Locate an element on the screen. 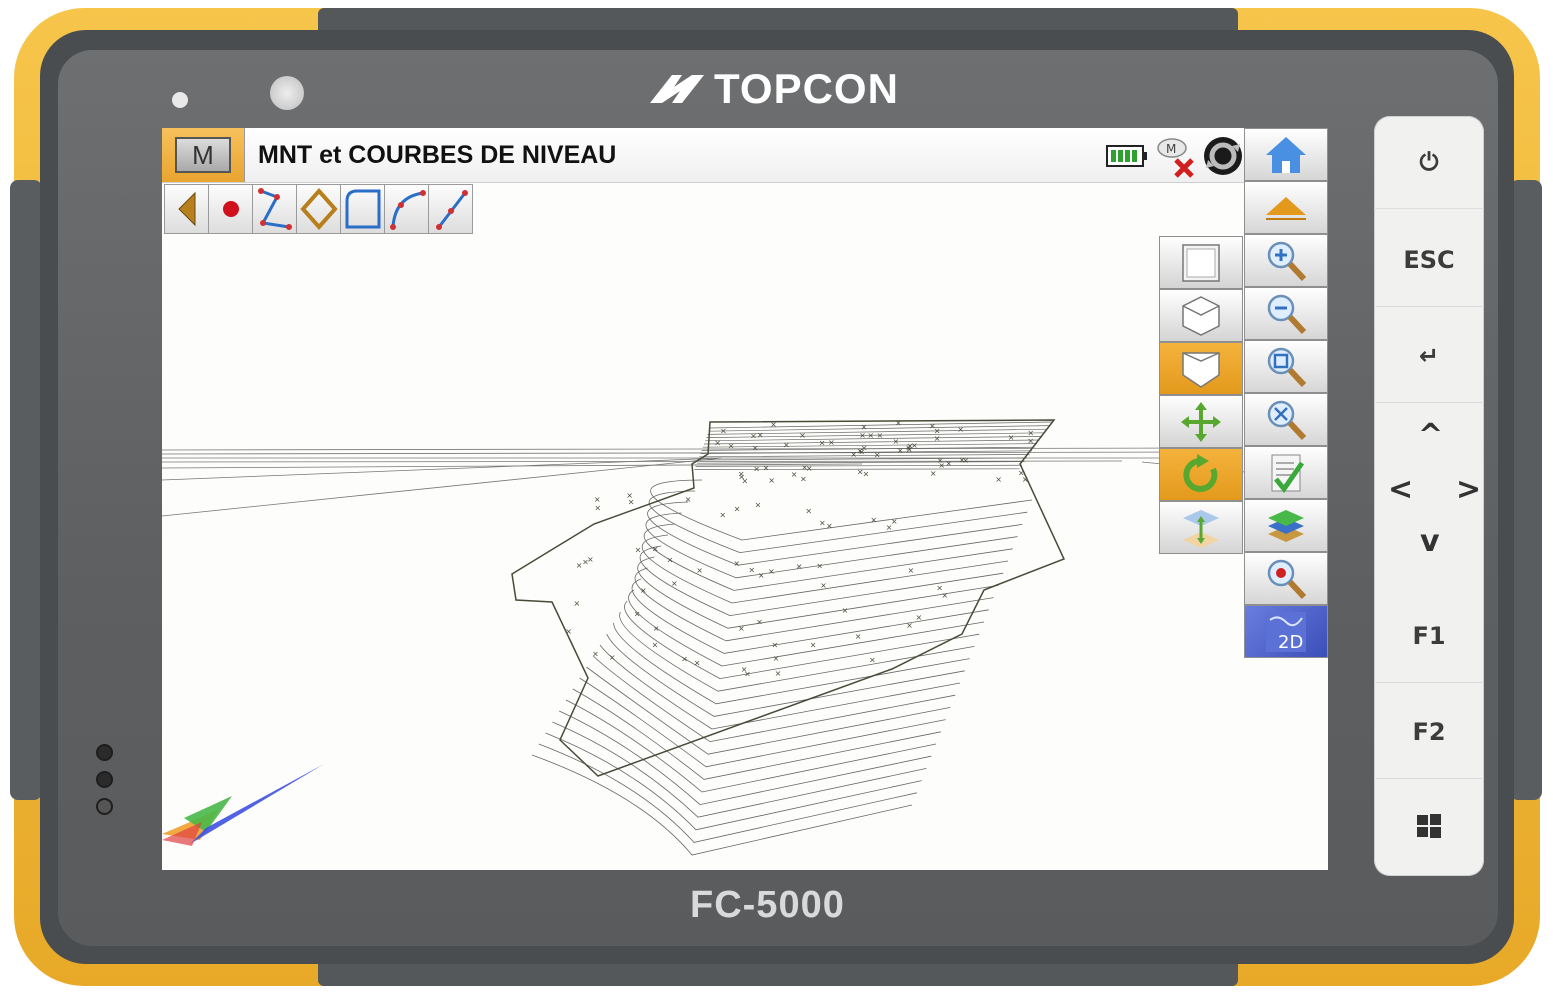 The width and height of the screenshot is (1553, 994). status-leds is located at coordinates (104, 784).